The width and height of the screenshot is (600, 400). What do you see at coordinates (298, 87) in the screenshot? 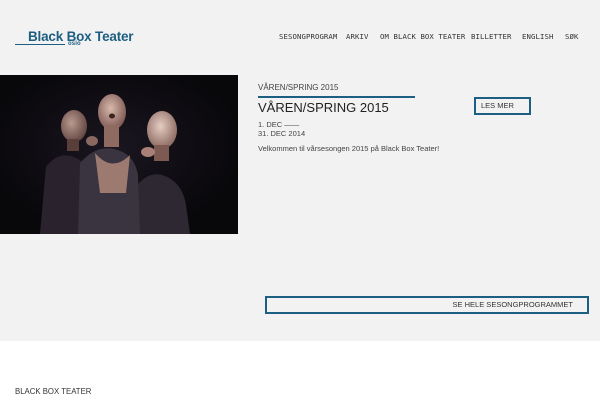
I see `feature-kicker: VÅREN/SPRING 2015` at bounding box center [298, 87].